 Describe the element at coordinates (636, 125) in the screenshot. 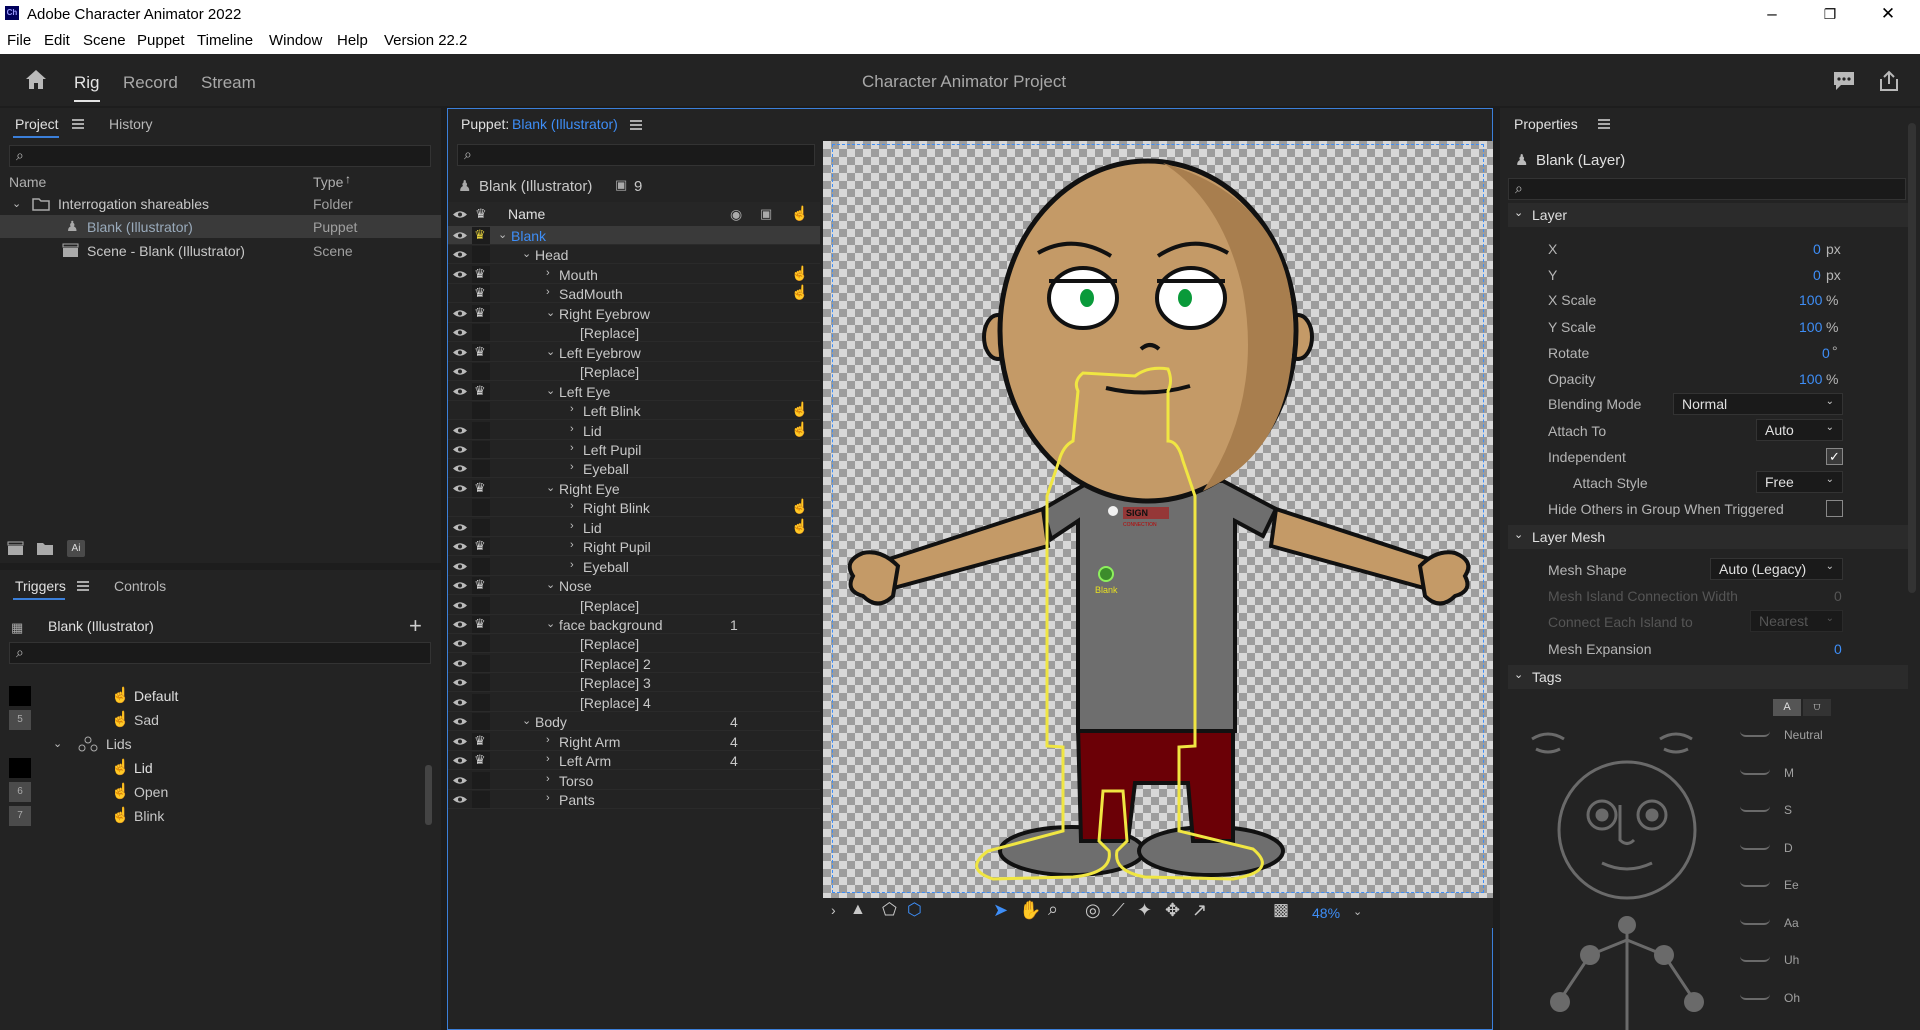

I see `puppet-menu-icon` at that location.